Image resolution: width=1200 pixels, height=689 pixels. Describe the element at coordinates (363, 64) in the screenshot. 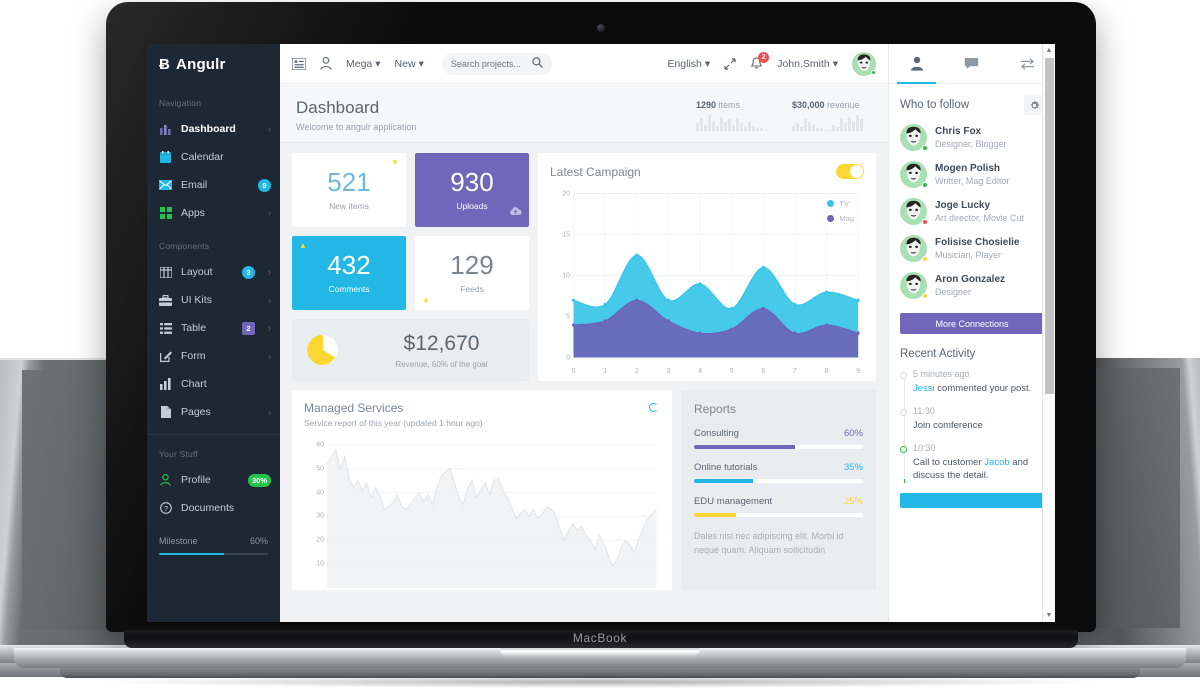

I see `mega-menu-button: Mega ▾` at that location.